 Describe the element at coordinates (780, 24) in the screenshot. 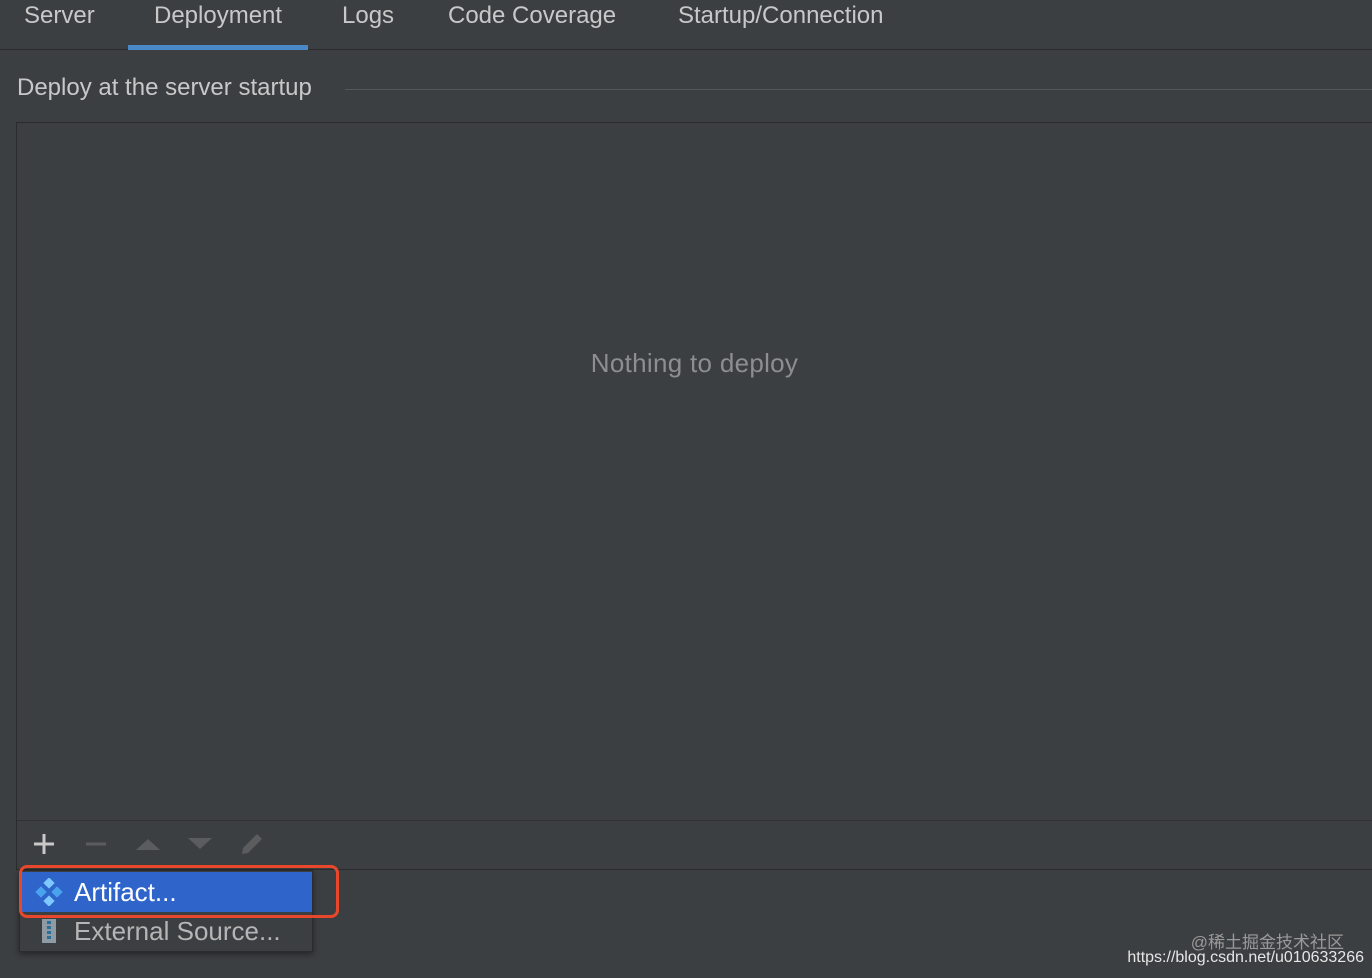

I see `tab-startup-connection: Startup/Connection` at that location.